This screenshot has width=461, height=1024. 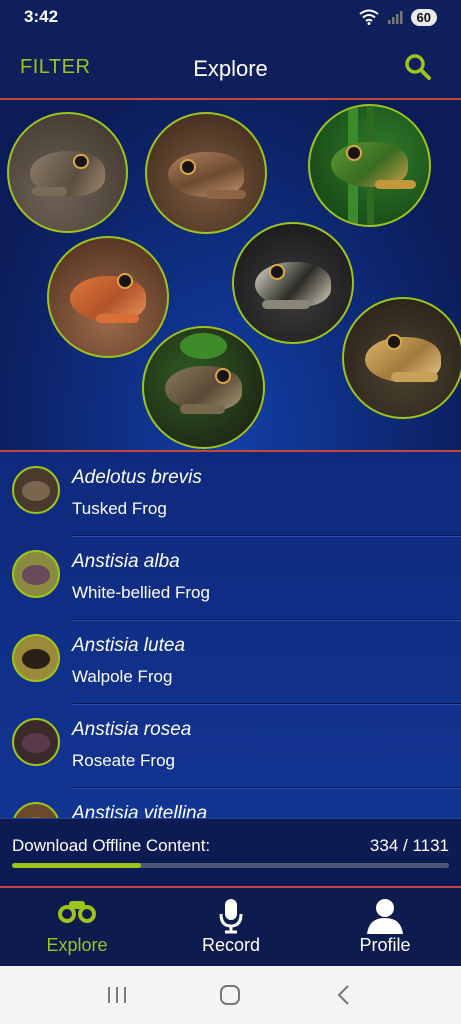 What do you see at coordinates (111, 845) in the screenshot?
I see `download-label: Download Offline Content:` at bounding box center [111, 845].